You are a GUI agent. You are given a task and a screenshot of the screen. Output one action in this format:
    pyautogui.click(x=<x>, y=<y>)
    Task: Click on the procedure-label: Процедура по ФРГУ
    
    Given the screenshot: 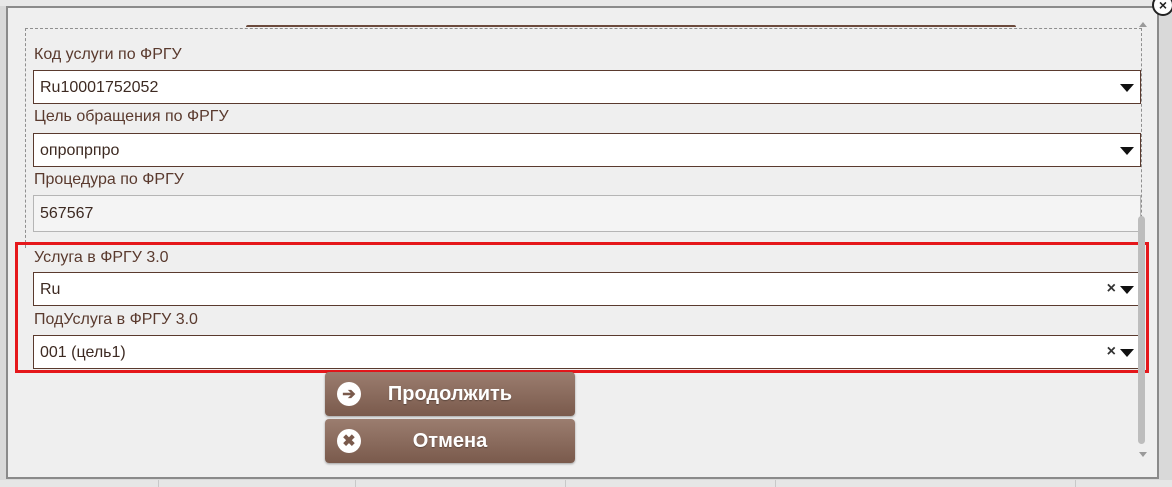 What is the action you would take?
    pyautogui.click(x=109, y=179)
    